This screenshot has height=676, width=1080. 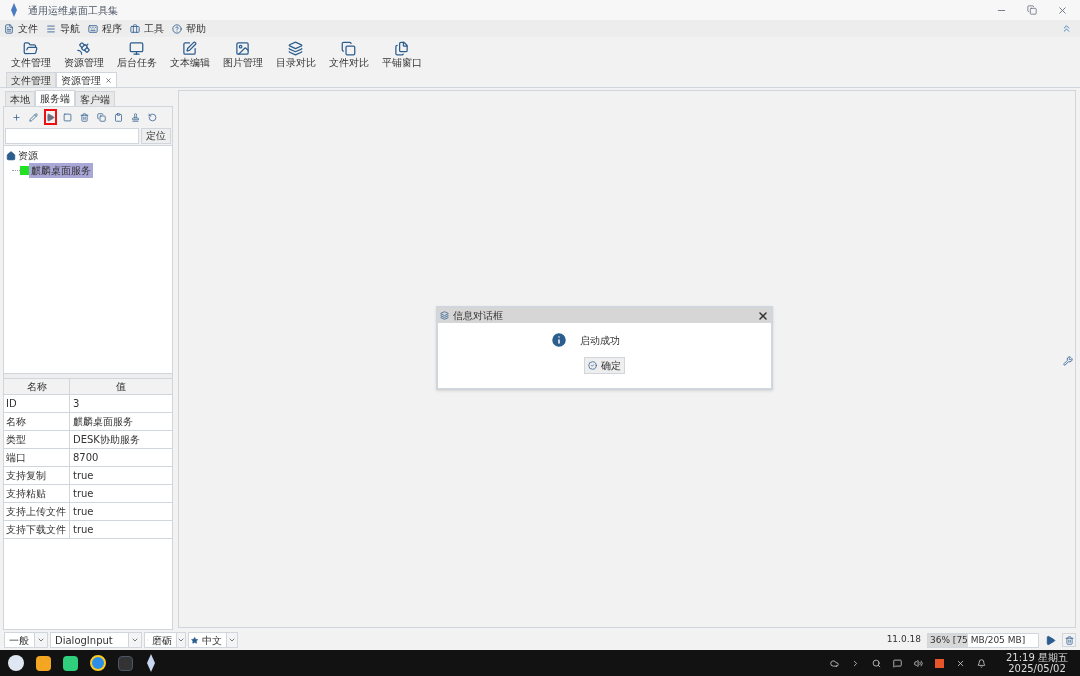 I want to click on close-tab-icon, so click(x=108, y=80).